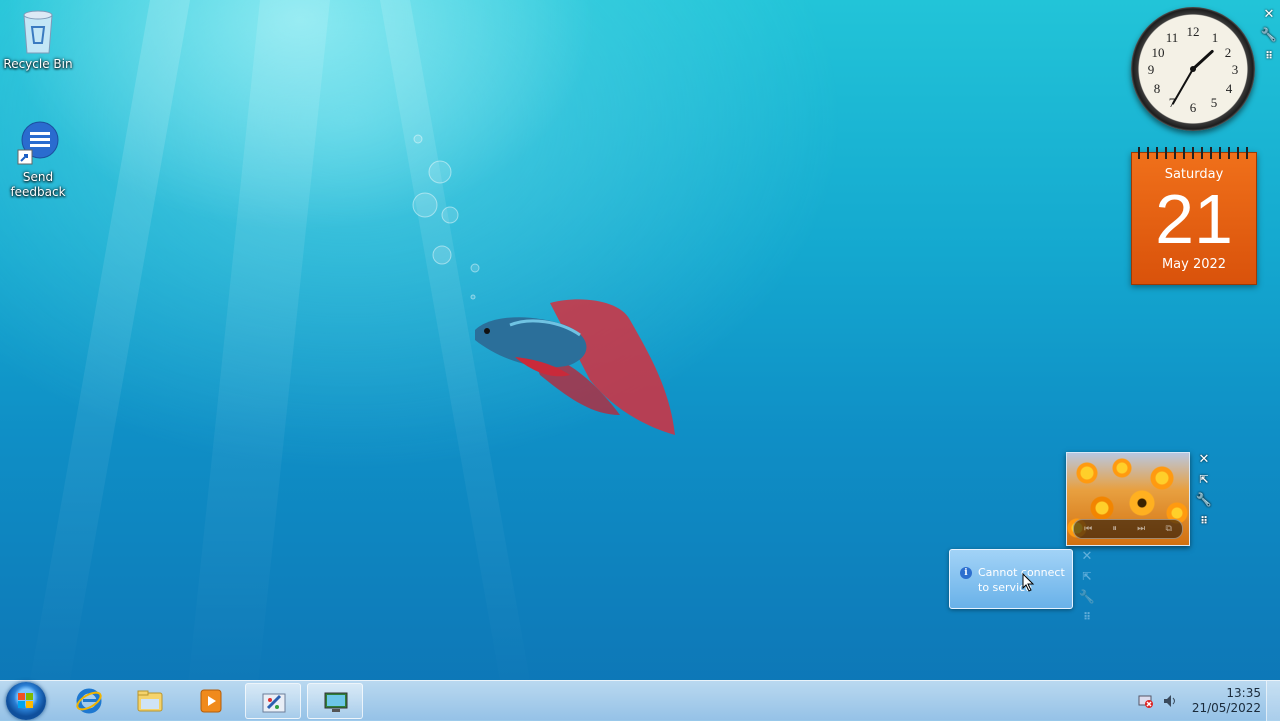  What do you see at coordinates (1128, 499) in the screenshot?
I see `slideshow-gadget: ⏮ ⏸ ⏭ ⧉` at bounding box center [1128, 499].